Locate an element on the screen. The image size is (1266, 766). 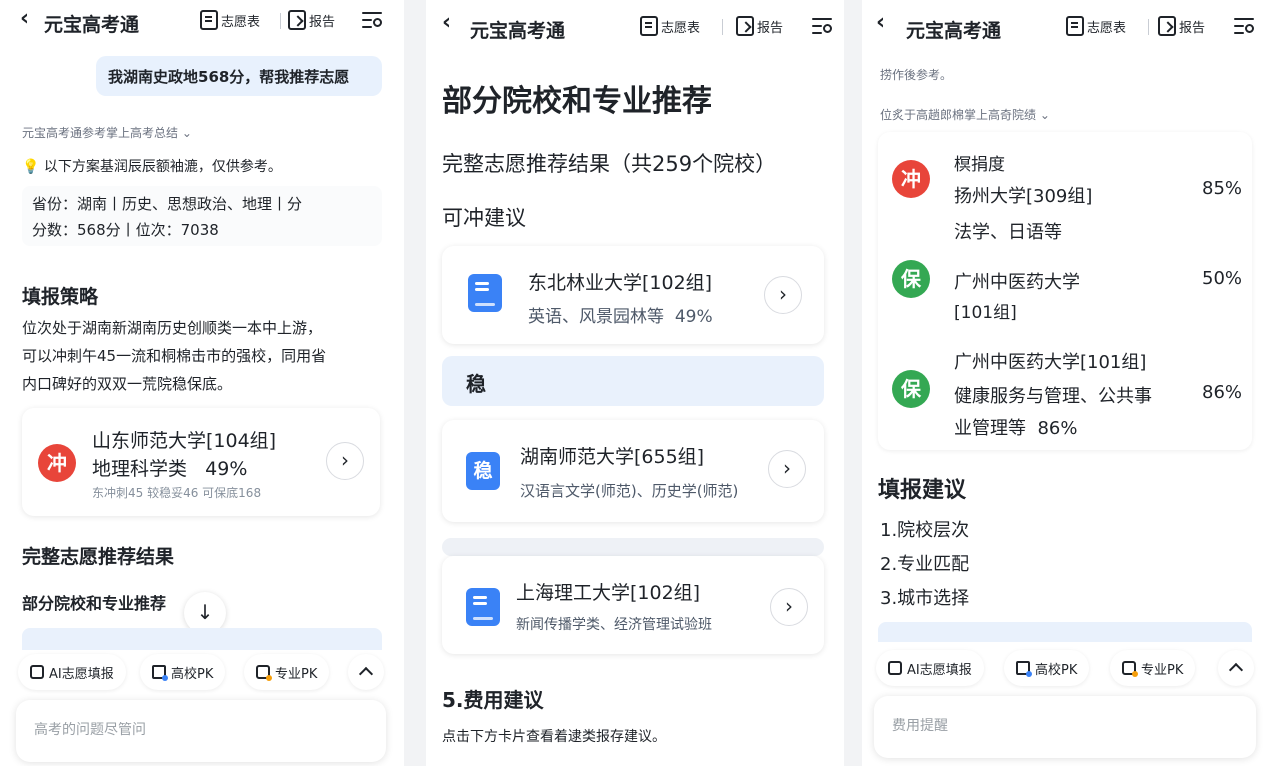
fee-desc: 点击下方卡片查看着逮类报存建议。 is located at coordinates (554, 737).